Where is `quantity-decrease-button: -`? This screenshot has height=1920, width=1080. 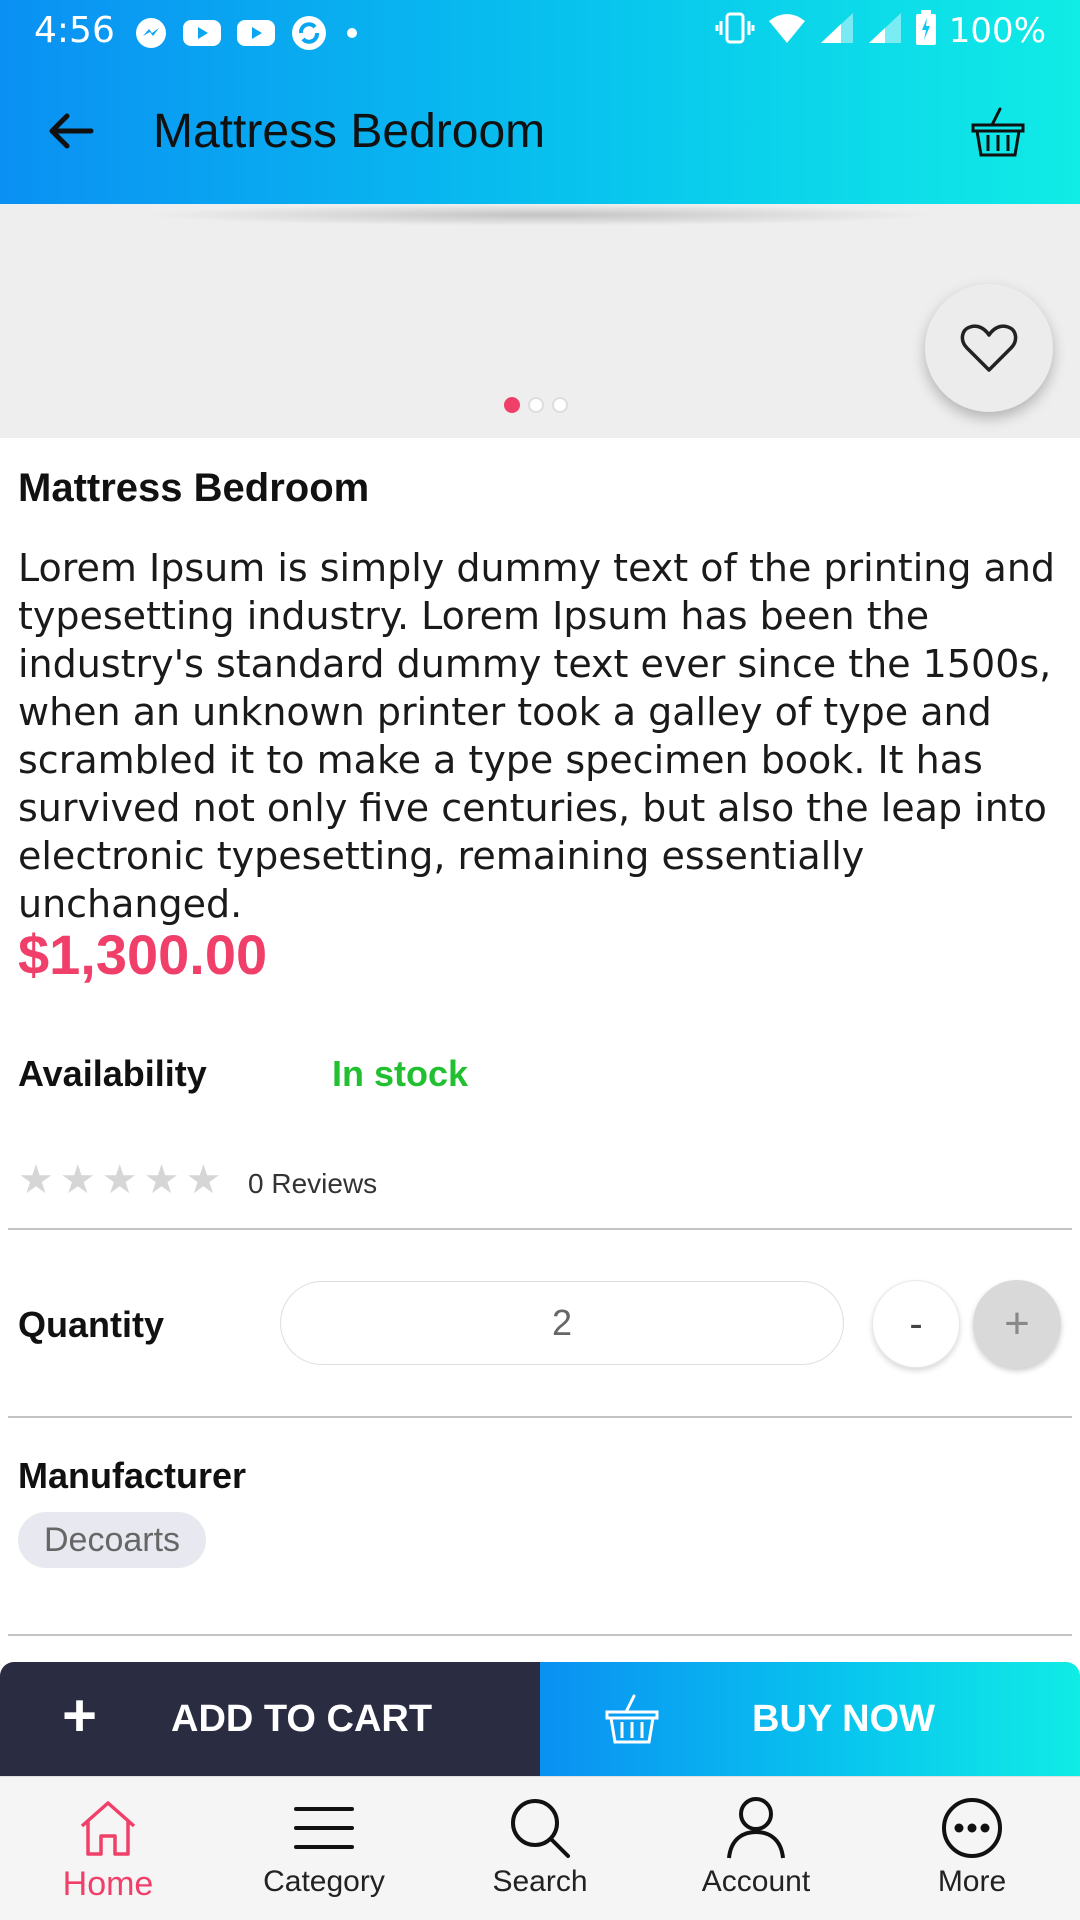 quantity-decrease-button: - is located at coordinates (916, 1324).